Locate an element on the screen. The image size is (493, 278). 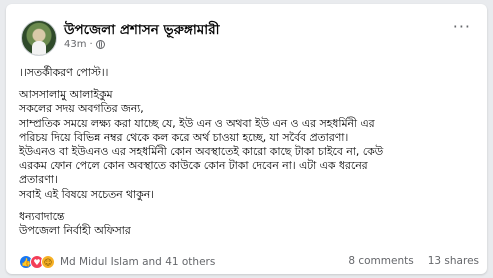
post-line: প্রতারণা। is located at coordinates (38, 180).